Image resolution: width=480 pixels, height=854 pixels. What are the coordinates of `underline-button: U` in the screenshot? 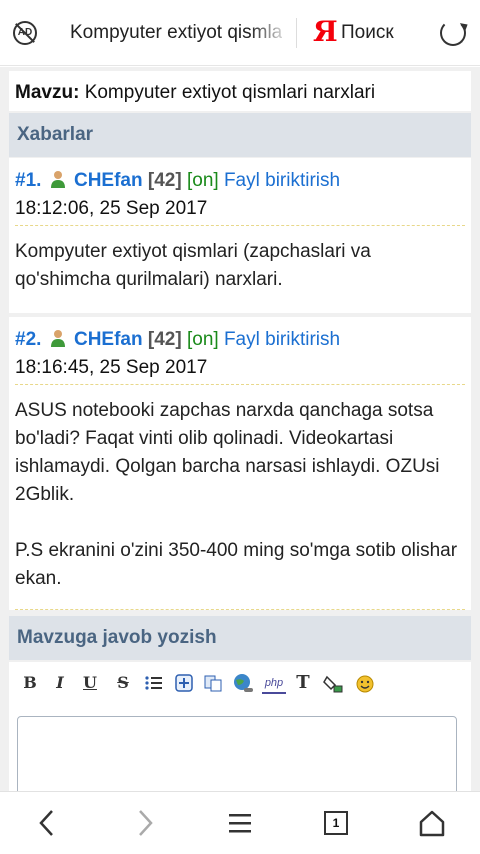 It's located at (90, 683).